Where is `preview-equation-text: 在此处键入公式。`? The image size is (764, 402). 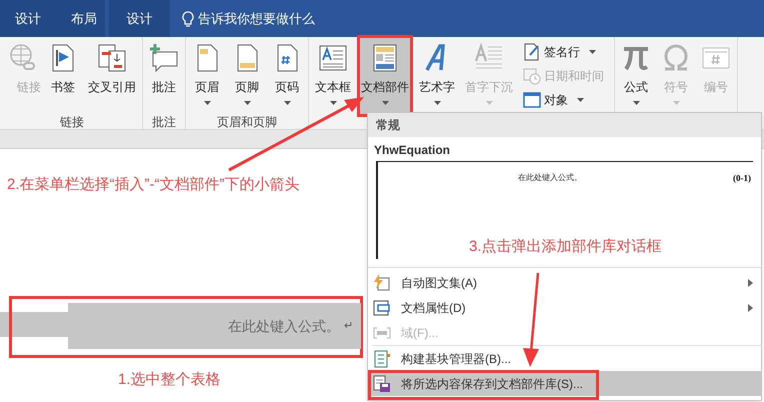
preview-equation-text: 在此处键入公式。 is located at coordinates (550, 178).